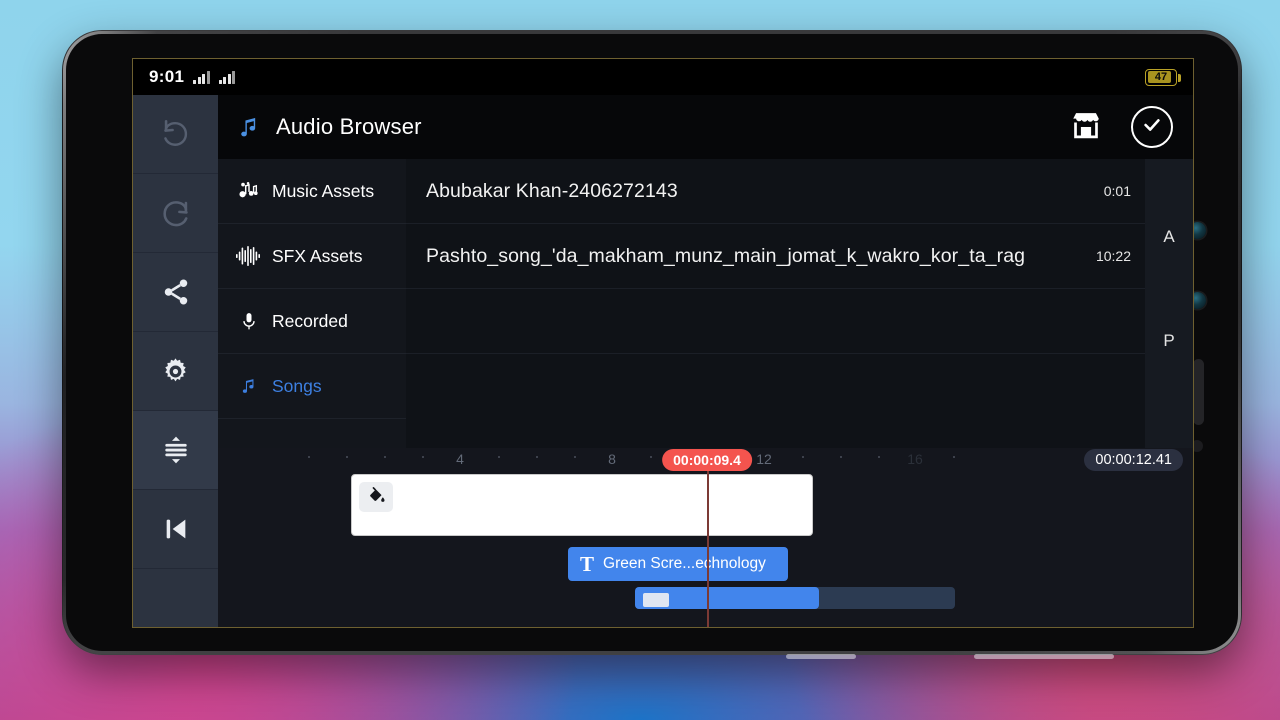  What do you see at coordinates (249, 321) in the screenshot?
I see `microphone-icon` at bounding box center [249, 321].